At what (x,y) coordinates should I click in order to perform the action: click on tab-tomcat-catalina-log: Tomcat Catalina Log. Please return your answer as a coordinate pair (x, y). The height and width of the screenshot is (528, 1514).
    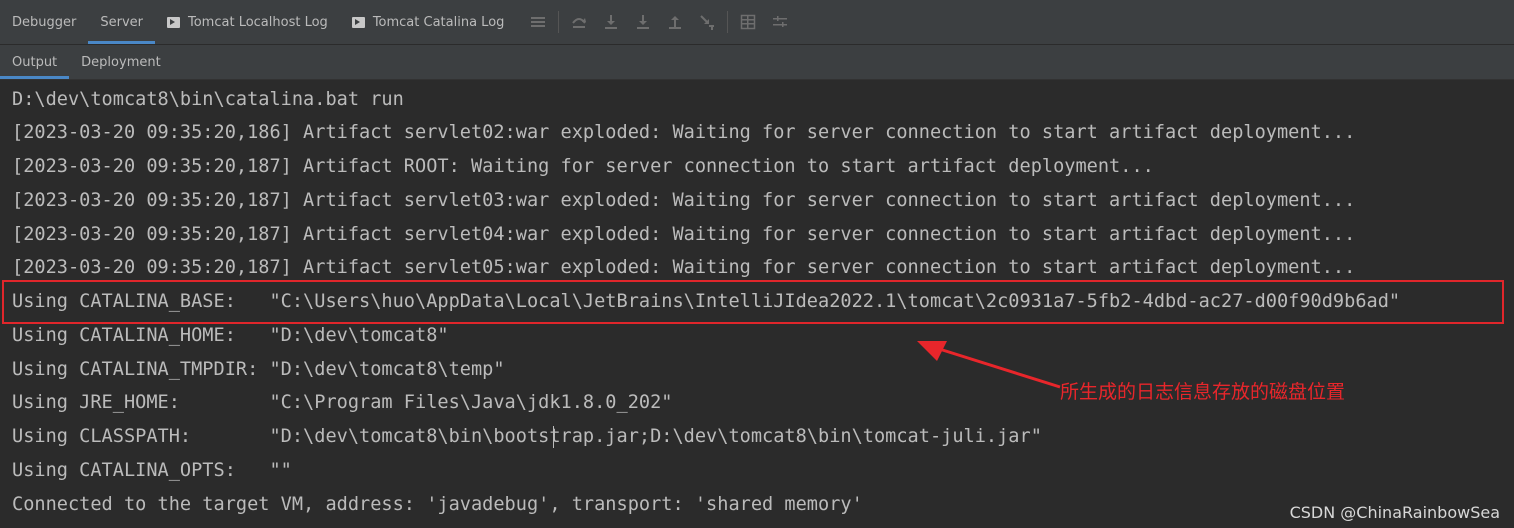
    Looking at the image, I should click on (428, 22).